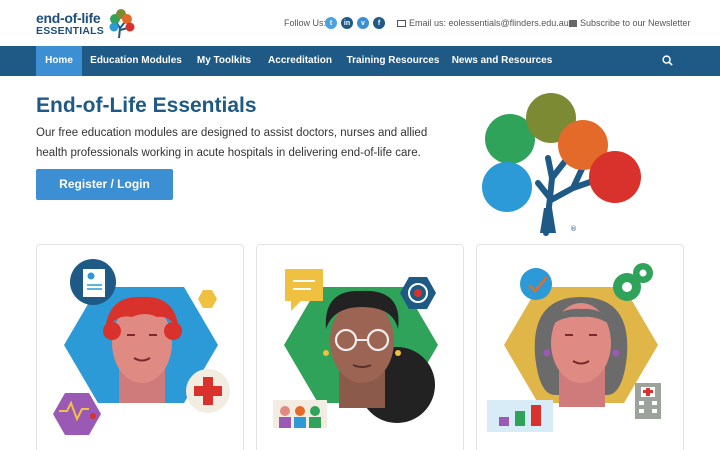  I want to click on site-logo: end-of-life ESSENTIALS, so click(86, 24).